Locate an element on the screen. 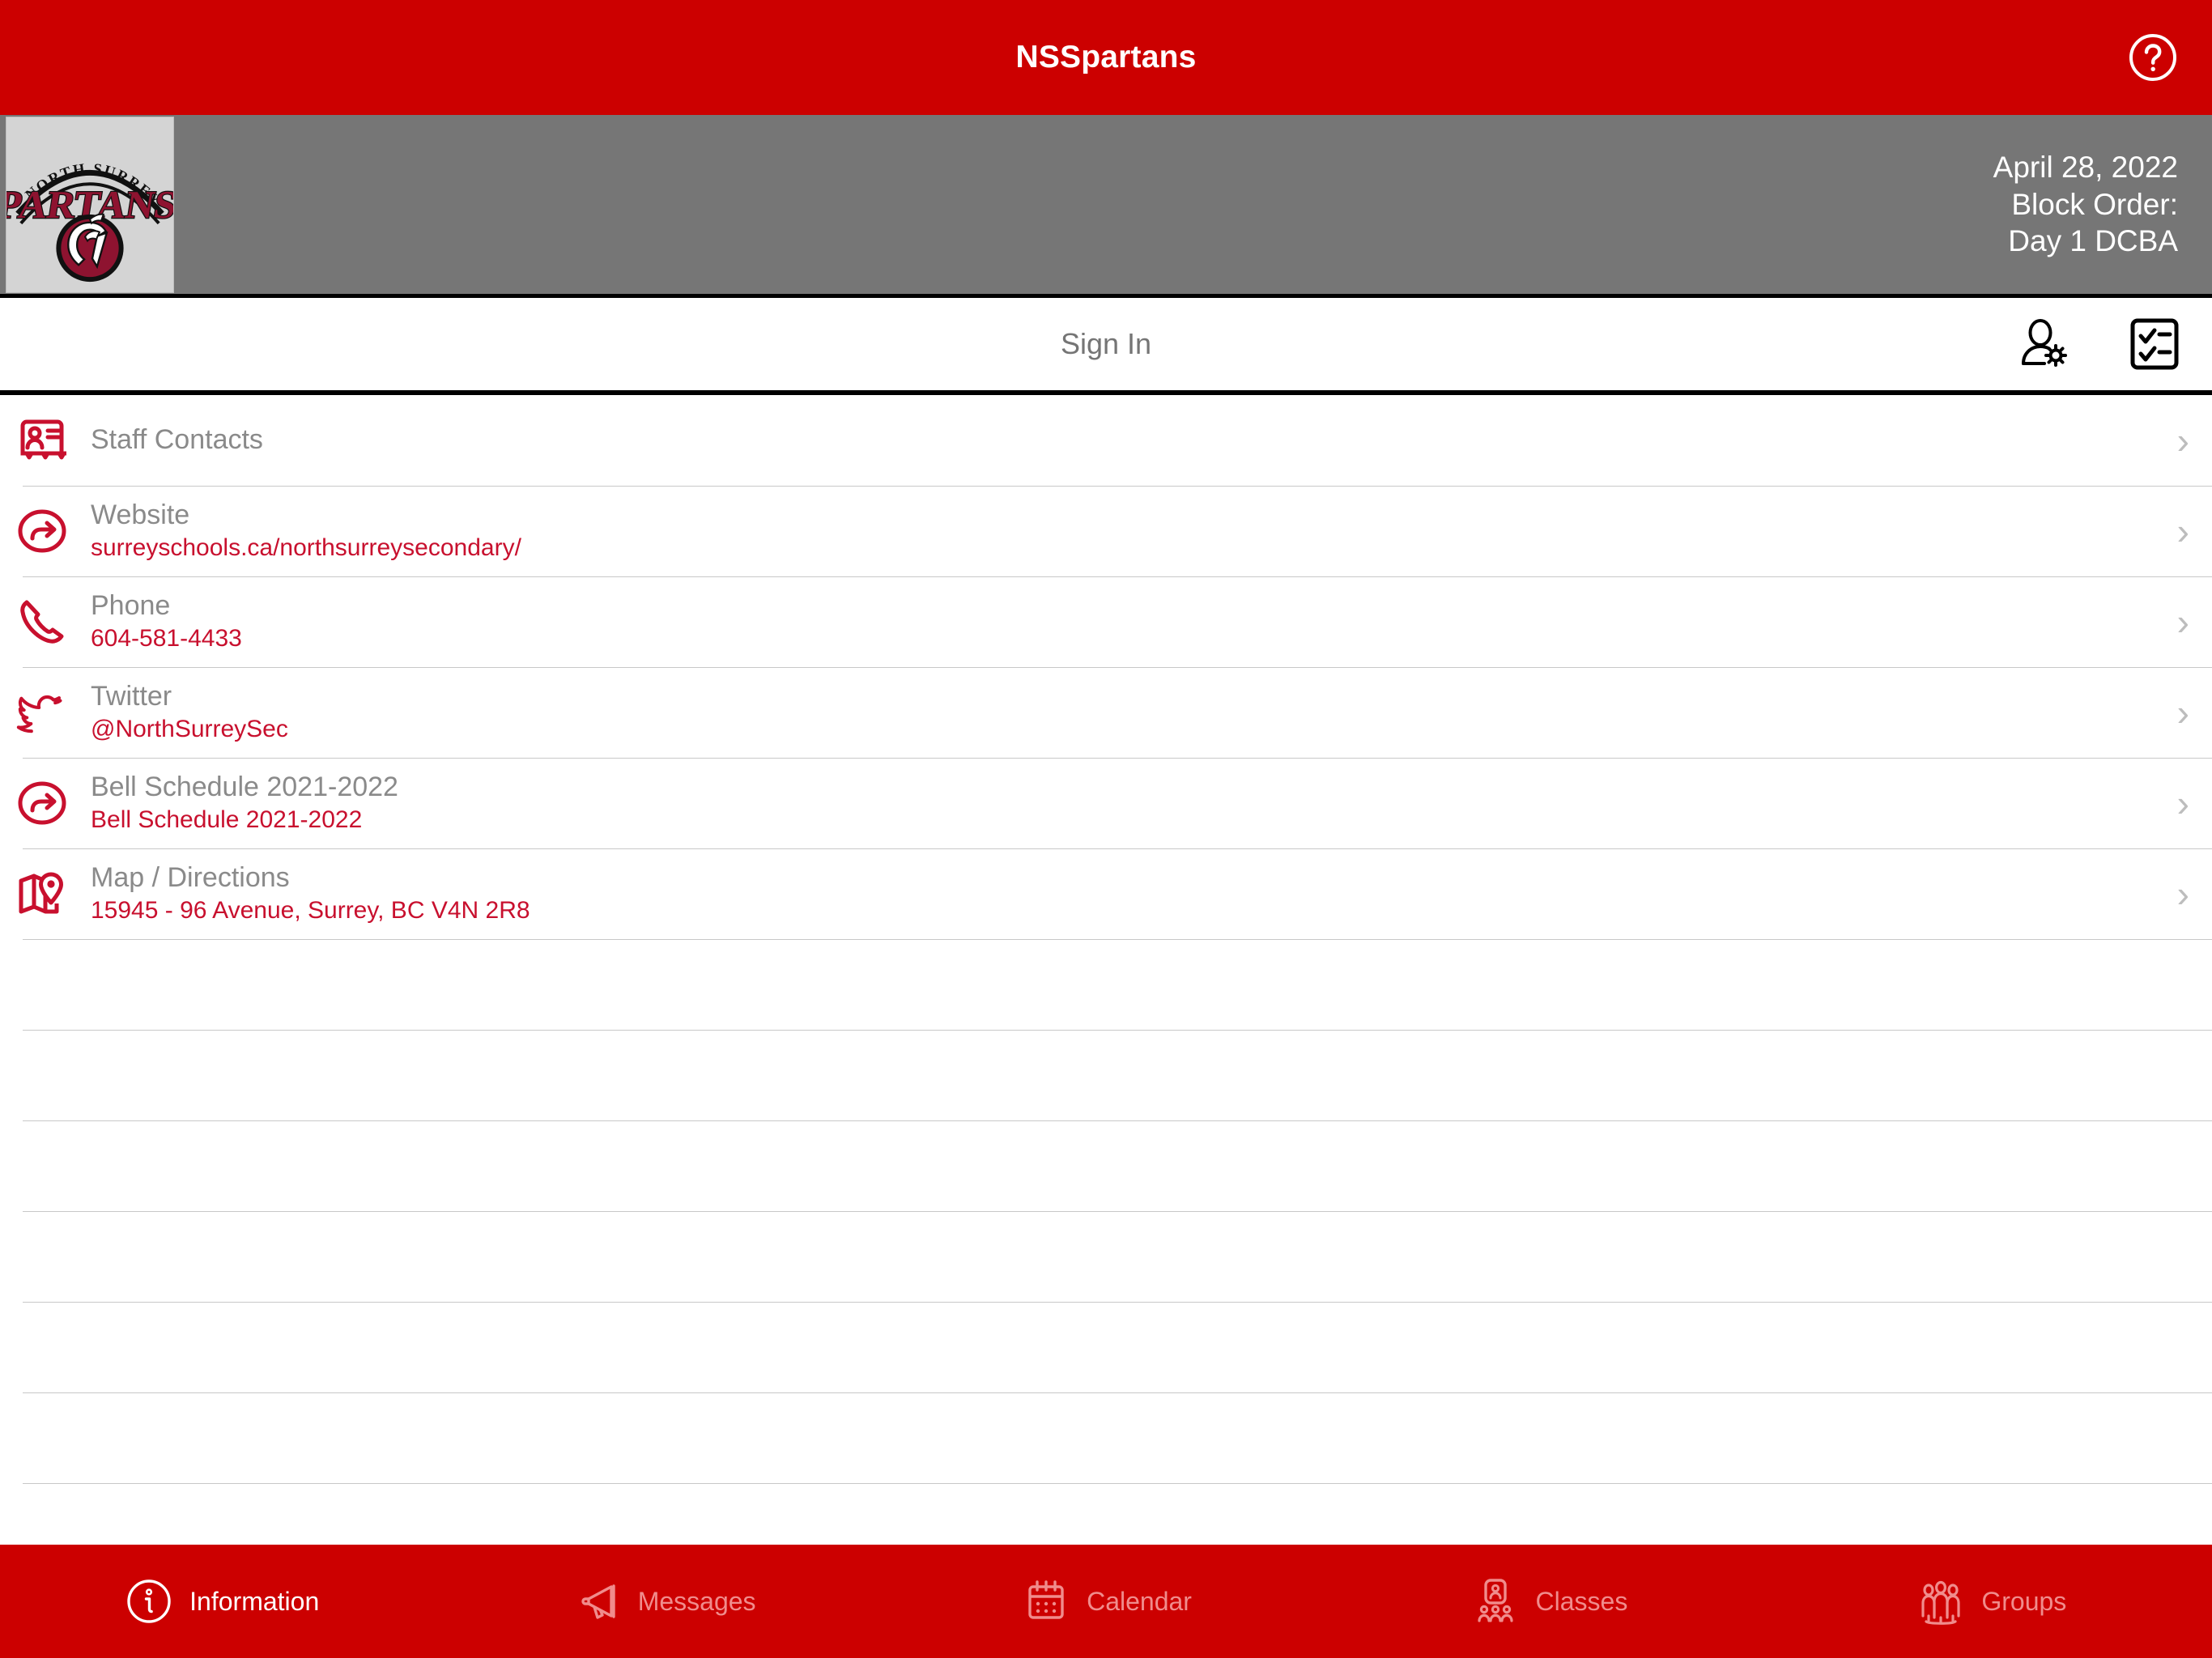 Image resolution: width=2212 pixels, height=1658 pixels. classes-icon is located at coordinates (1496, 1601).